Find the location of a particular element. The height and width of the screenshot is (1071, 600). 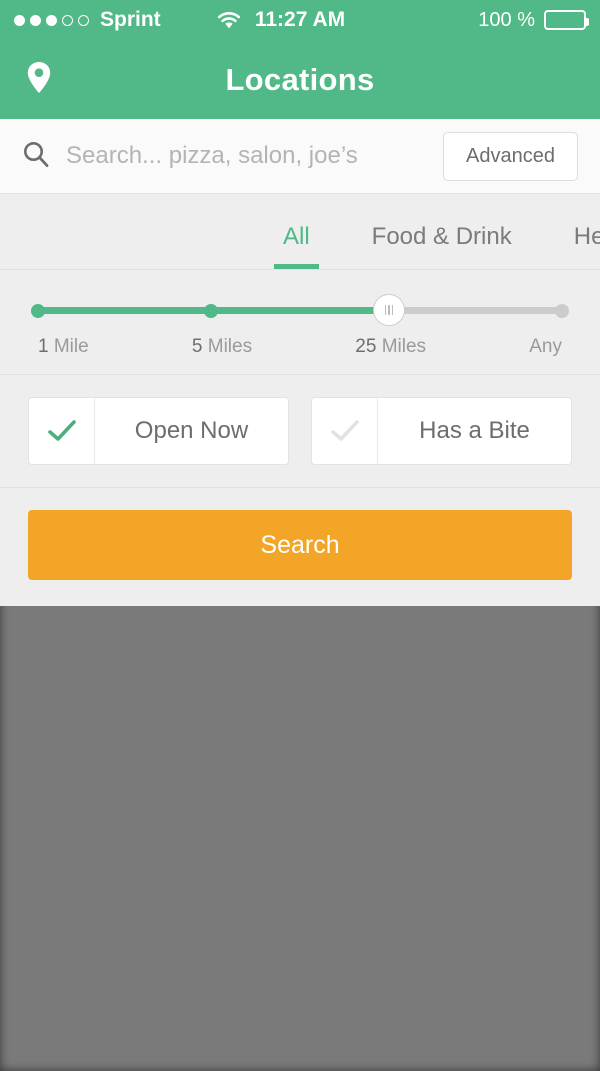

slider-label-5-miles: 5 Miles is located at coordinates (222, 346).